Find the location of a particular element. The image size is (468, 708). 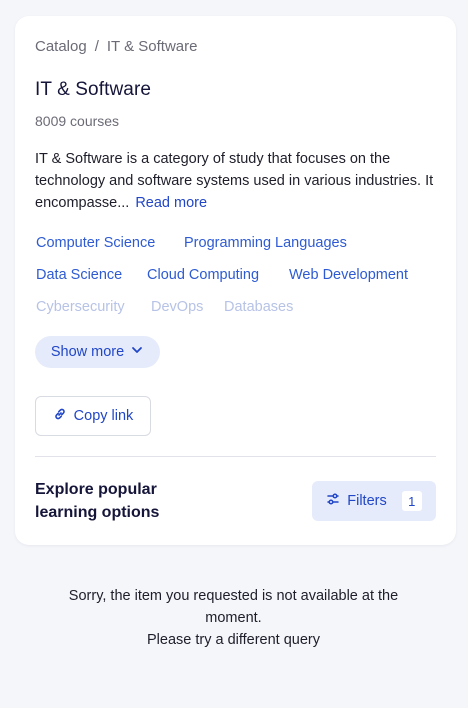

explore-heading: Explore popular learning options is located at coordinates (97, 501).